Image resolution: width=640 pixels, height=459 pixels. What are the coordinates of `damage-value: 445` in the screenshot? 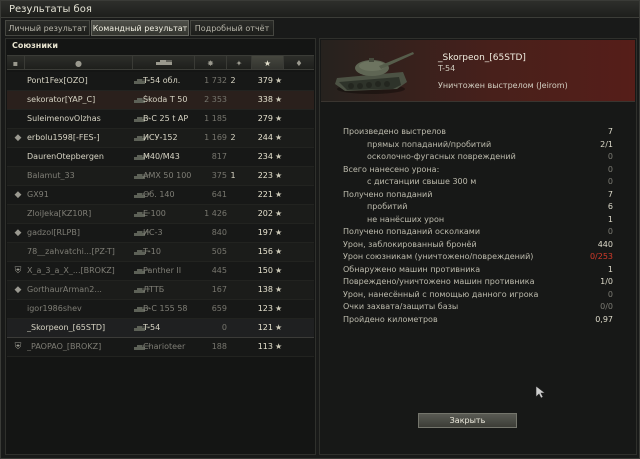 It's located at (219, 270).